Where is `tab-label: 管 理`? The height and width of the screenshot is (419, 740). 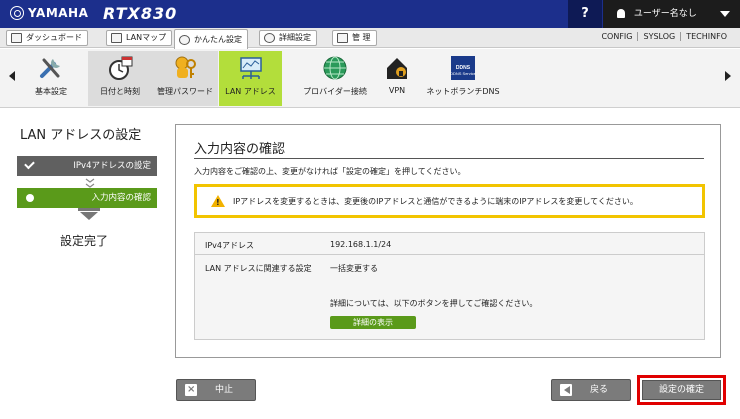
tab-label: 管 理 is located at coordinates (361, 37).